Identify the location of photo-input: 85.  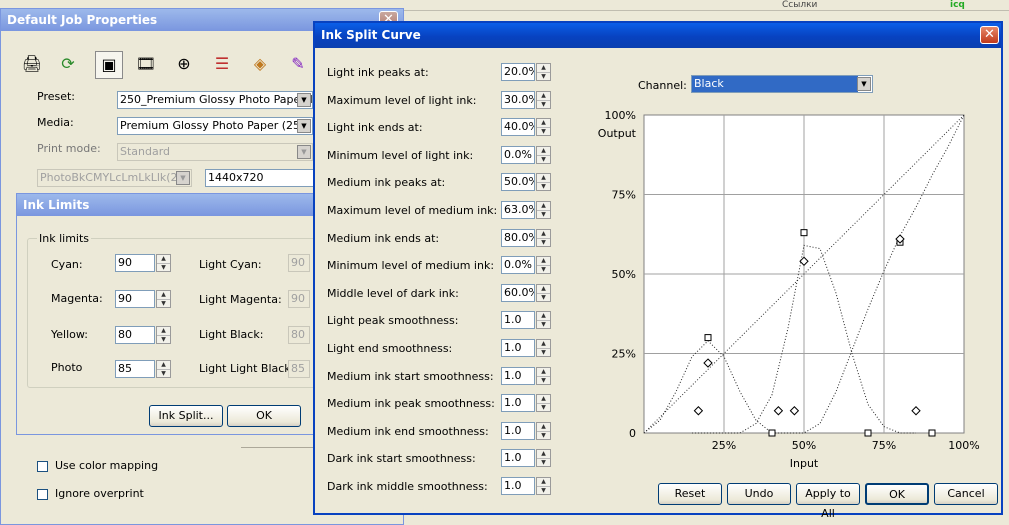
(135, 369).